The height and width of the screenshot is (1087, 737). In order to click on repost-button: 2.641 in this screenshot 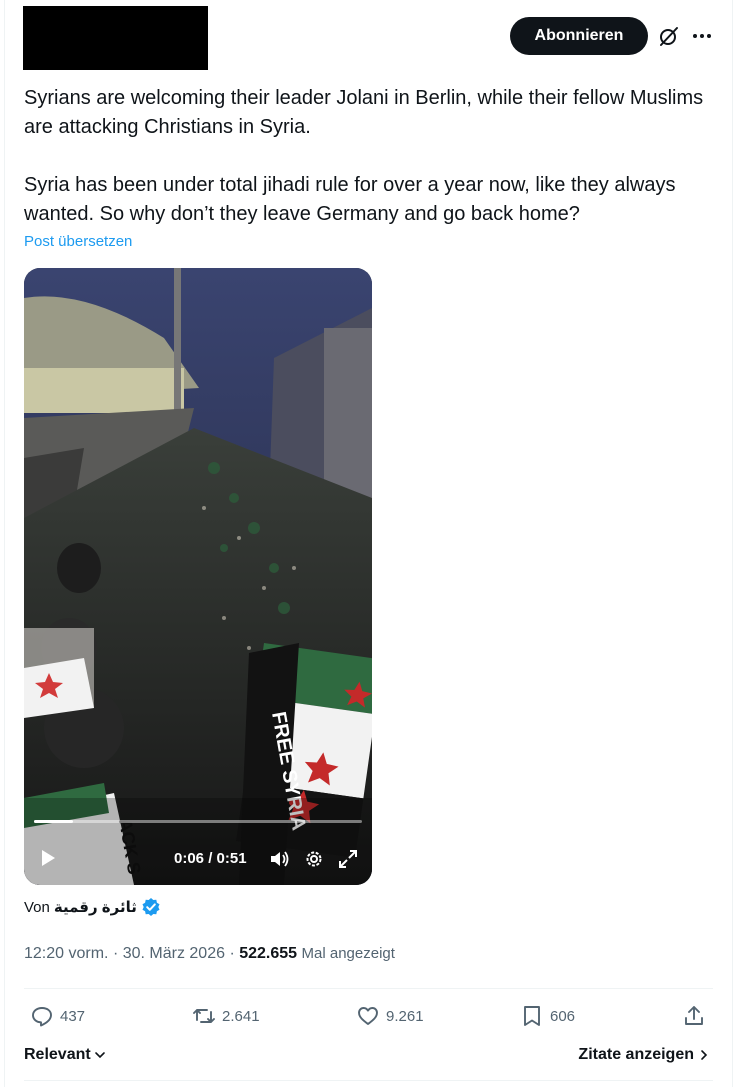, I will do `click(226, 1016)`.